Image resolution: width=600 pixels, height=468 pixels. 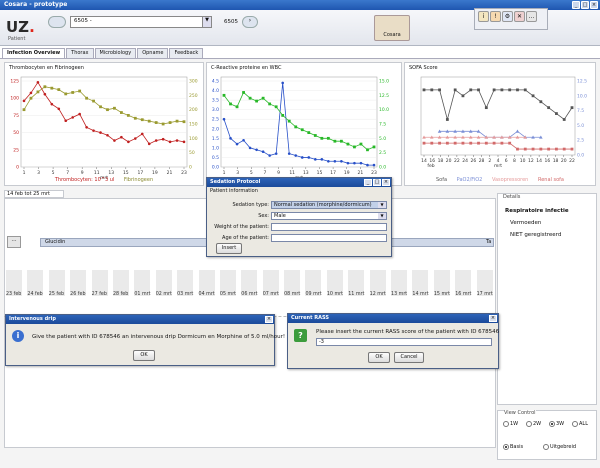 What do you see at coordinates (409, 357) in the screenshot?
I see `cancel-button: Cancel` at bounding box center [409, 357].